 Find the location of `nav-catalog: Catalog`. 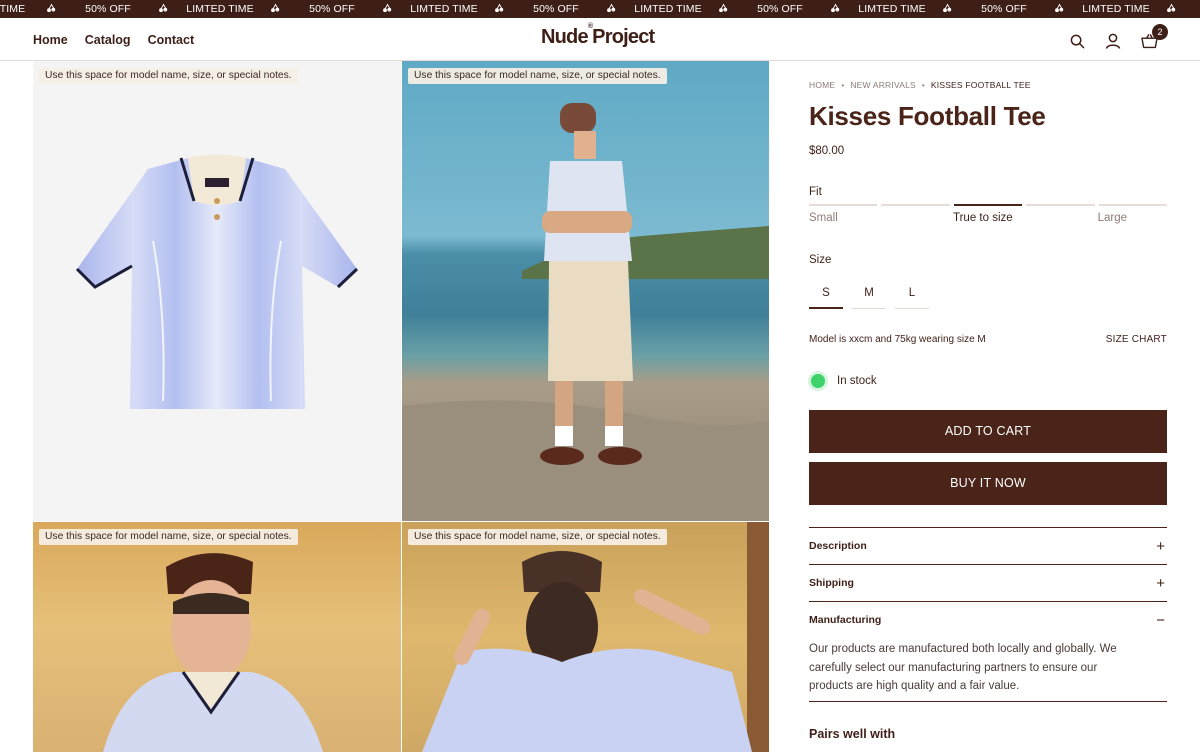

nav-catalog: Catalog is located at coordinates (108, 40).